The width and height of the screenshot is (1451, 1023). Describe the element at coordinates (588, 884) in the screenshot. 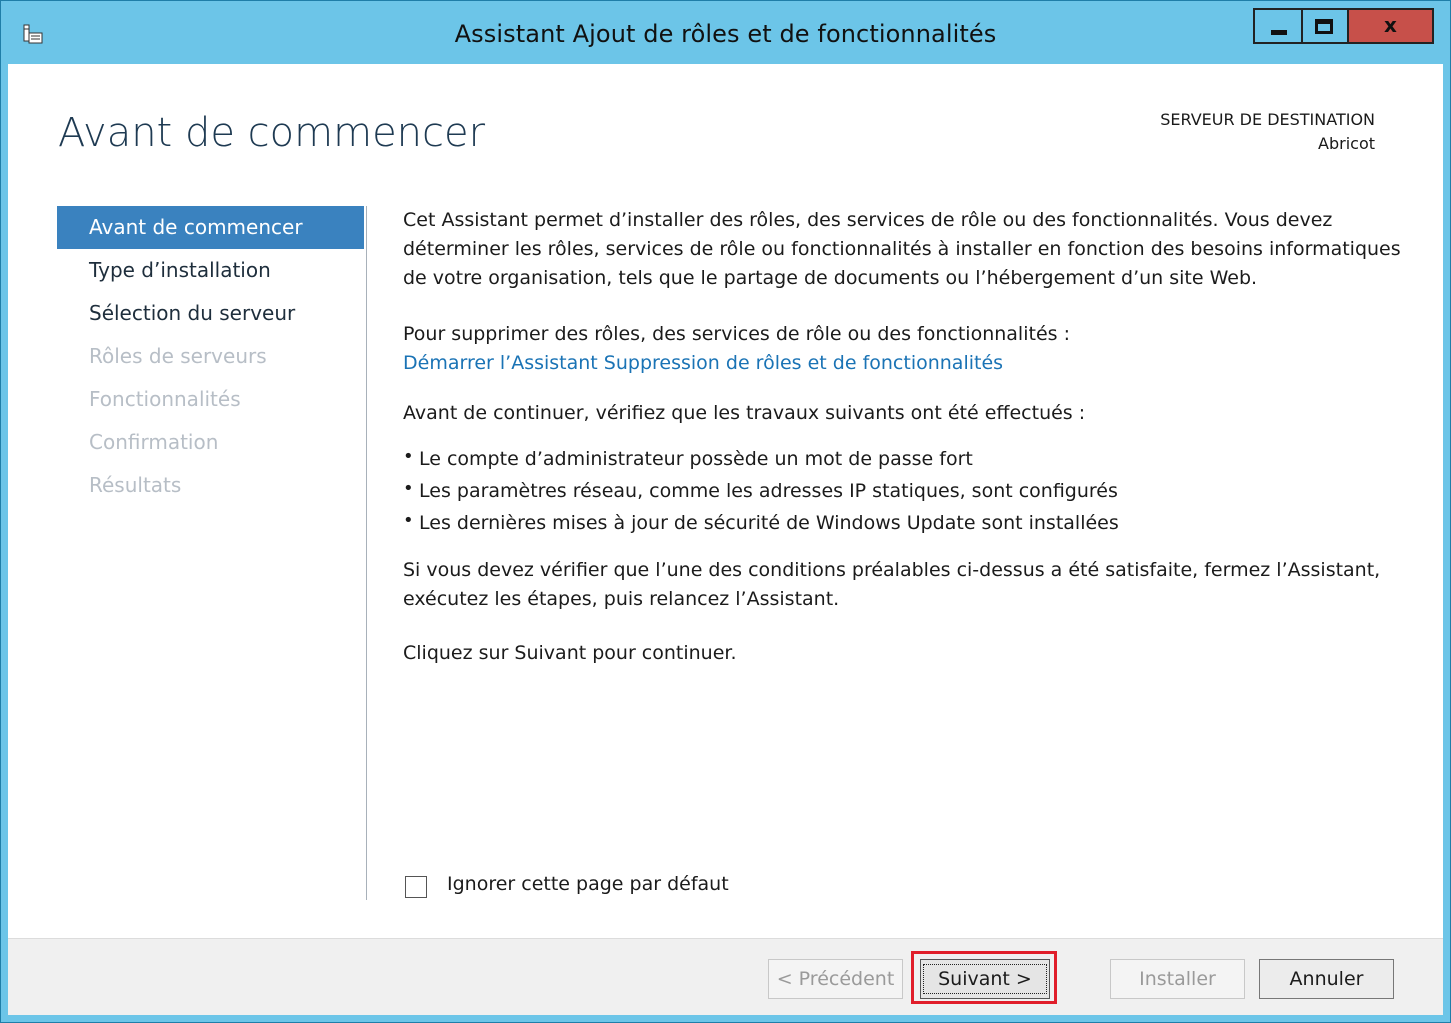

I see `skip-page-label: Ignorer cette page par défaut` at that location.